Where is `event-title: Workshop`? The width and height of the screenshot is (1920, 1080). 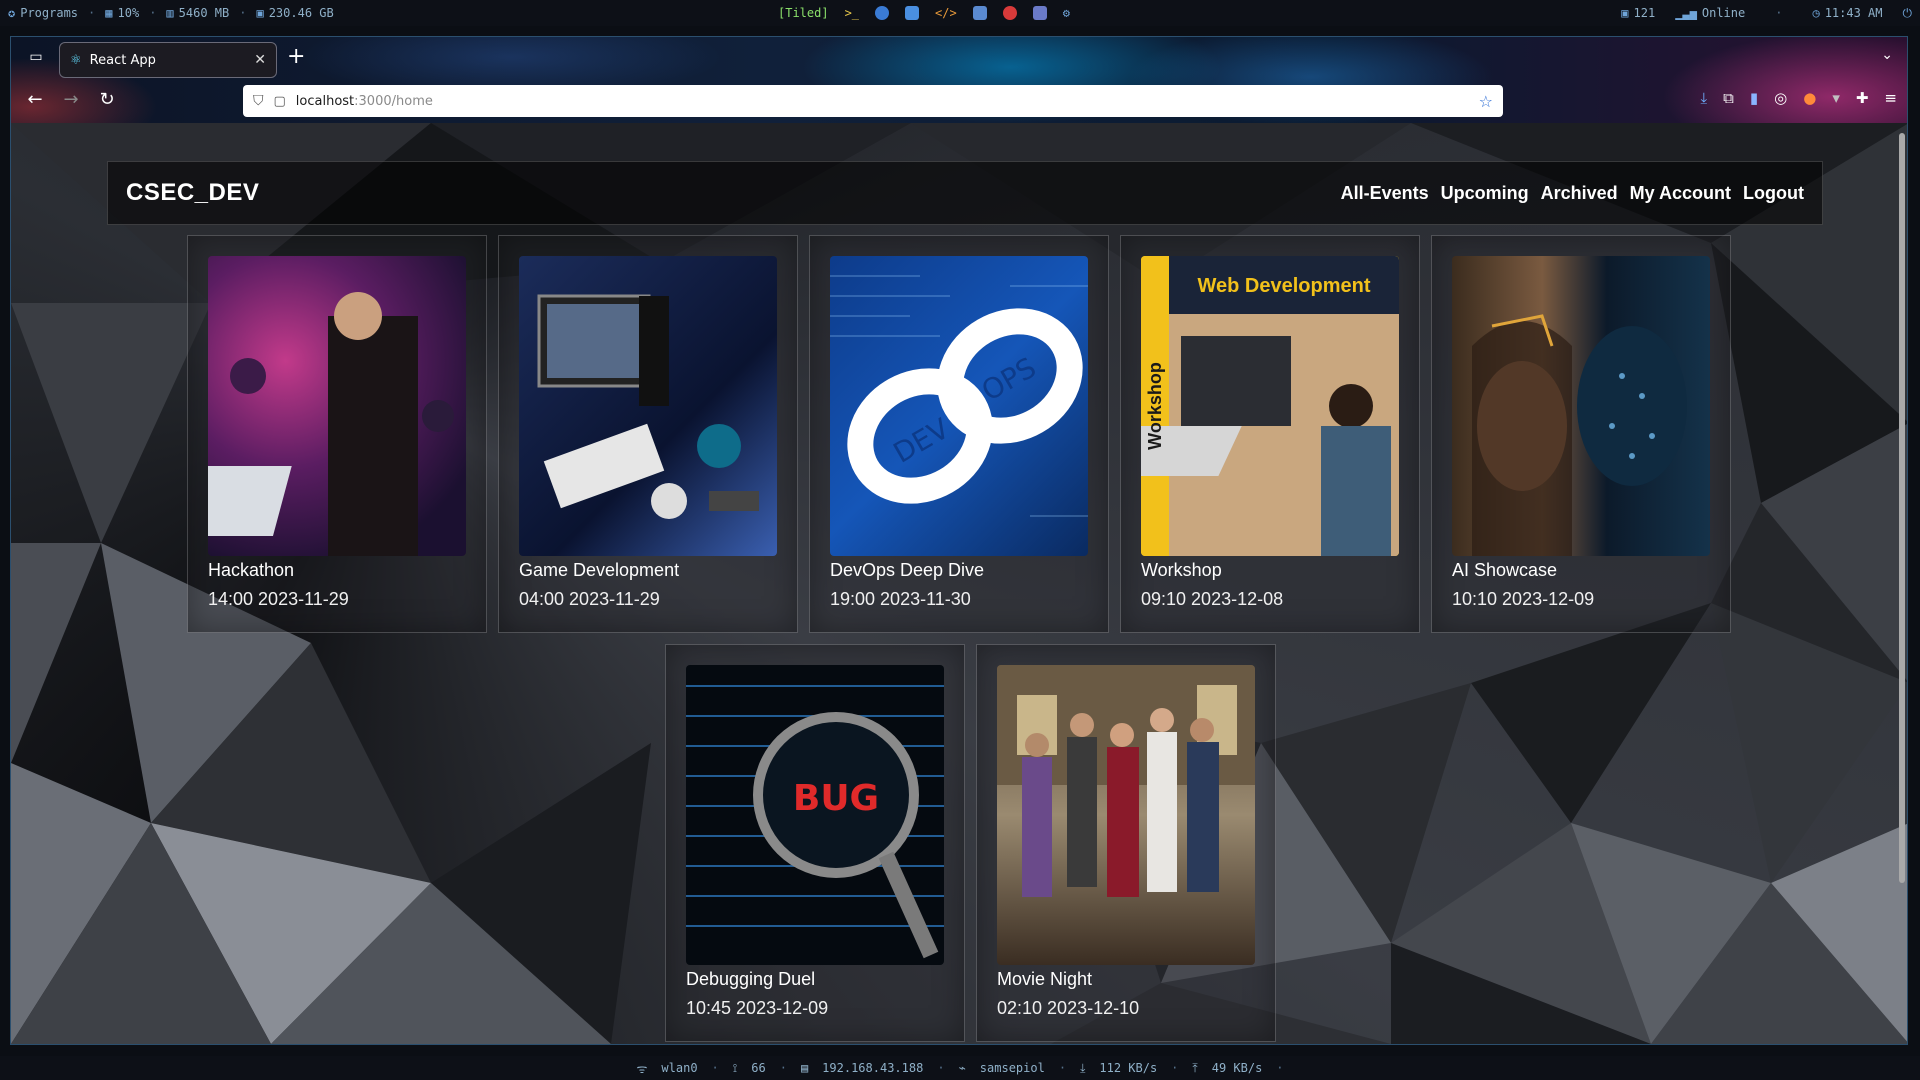
event-title: Workshop is located at coordinates (1181, 570).